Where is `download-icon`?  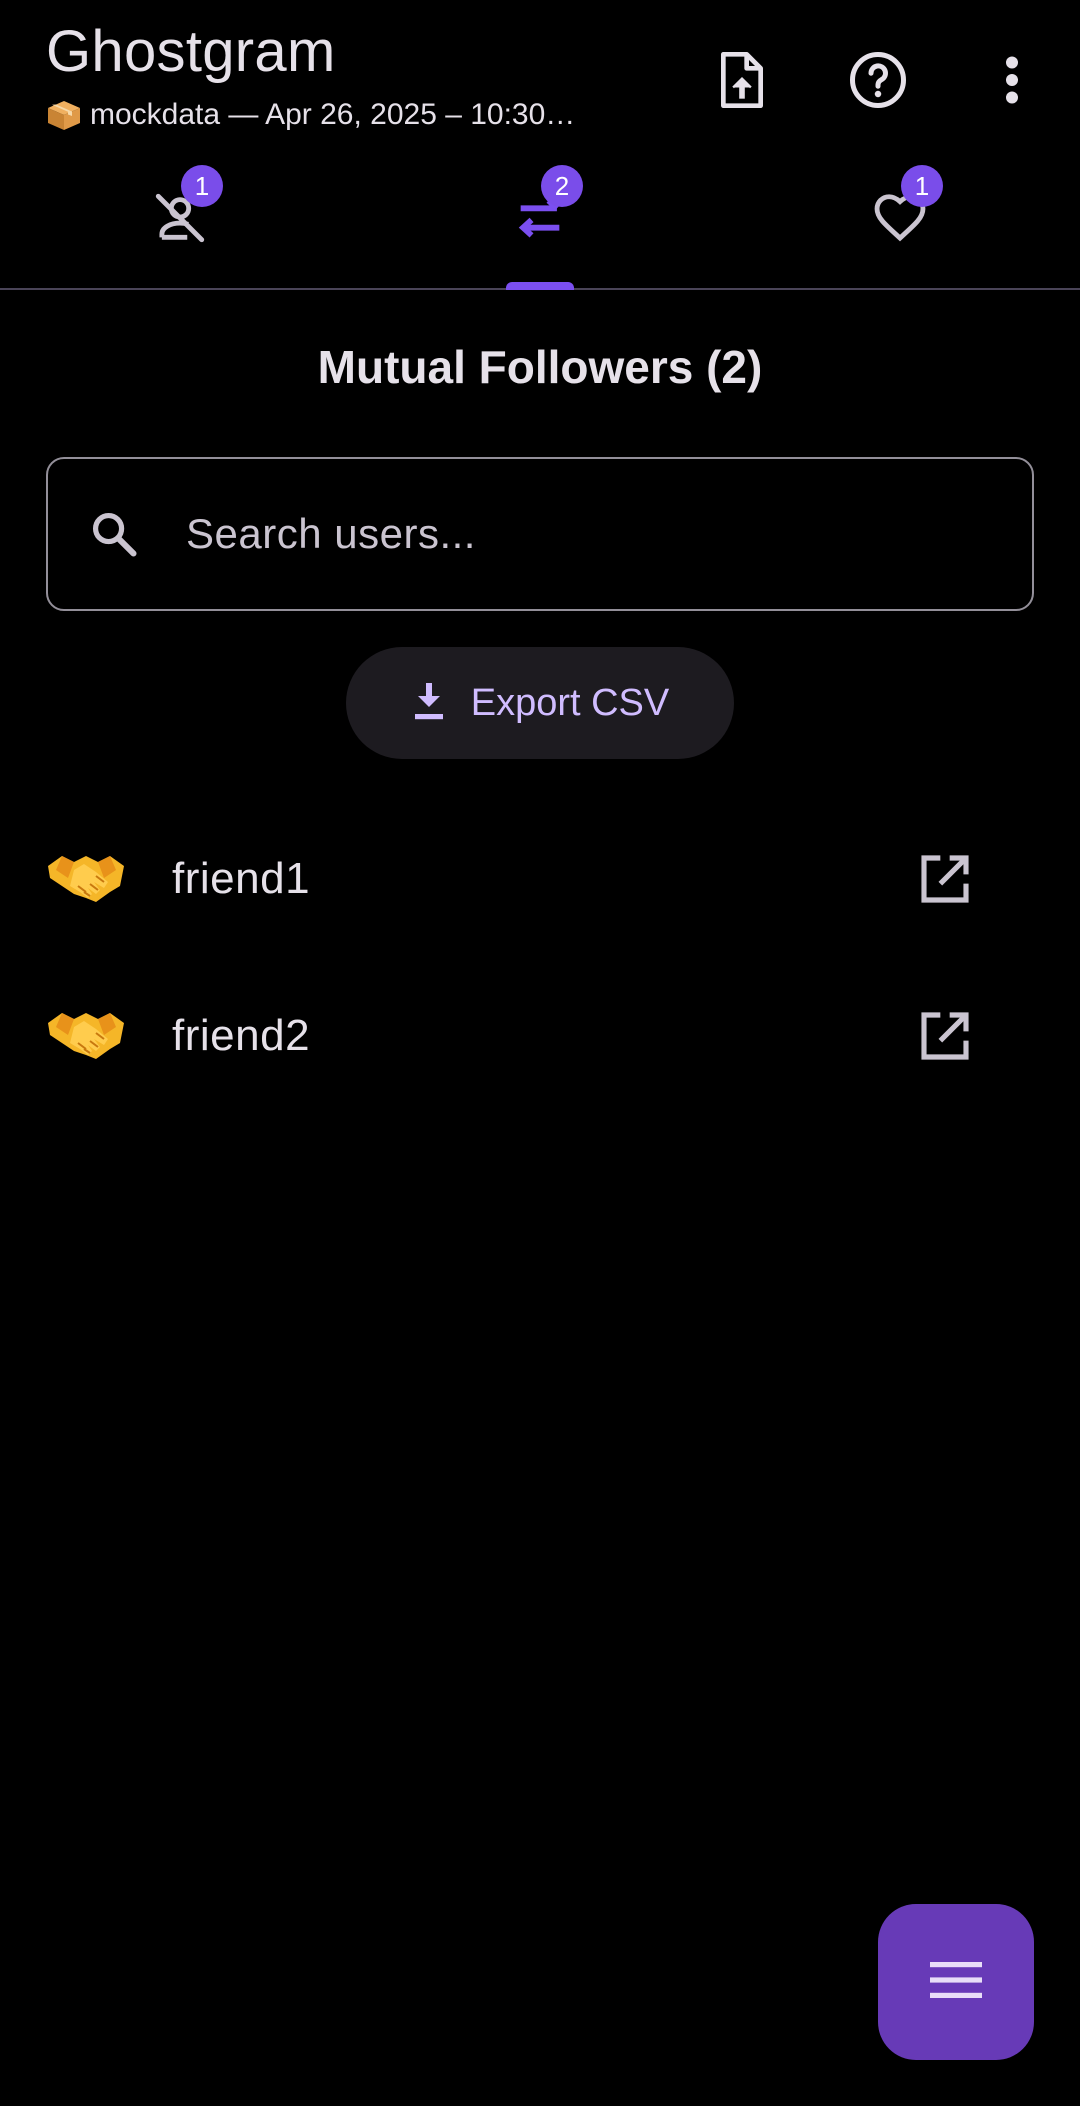 download-icon is located at coordinates (429, 703).